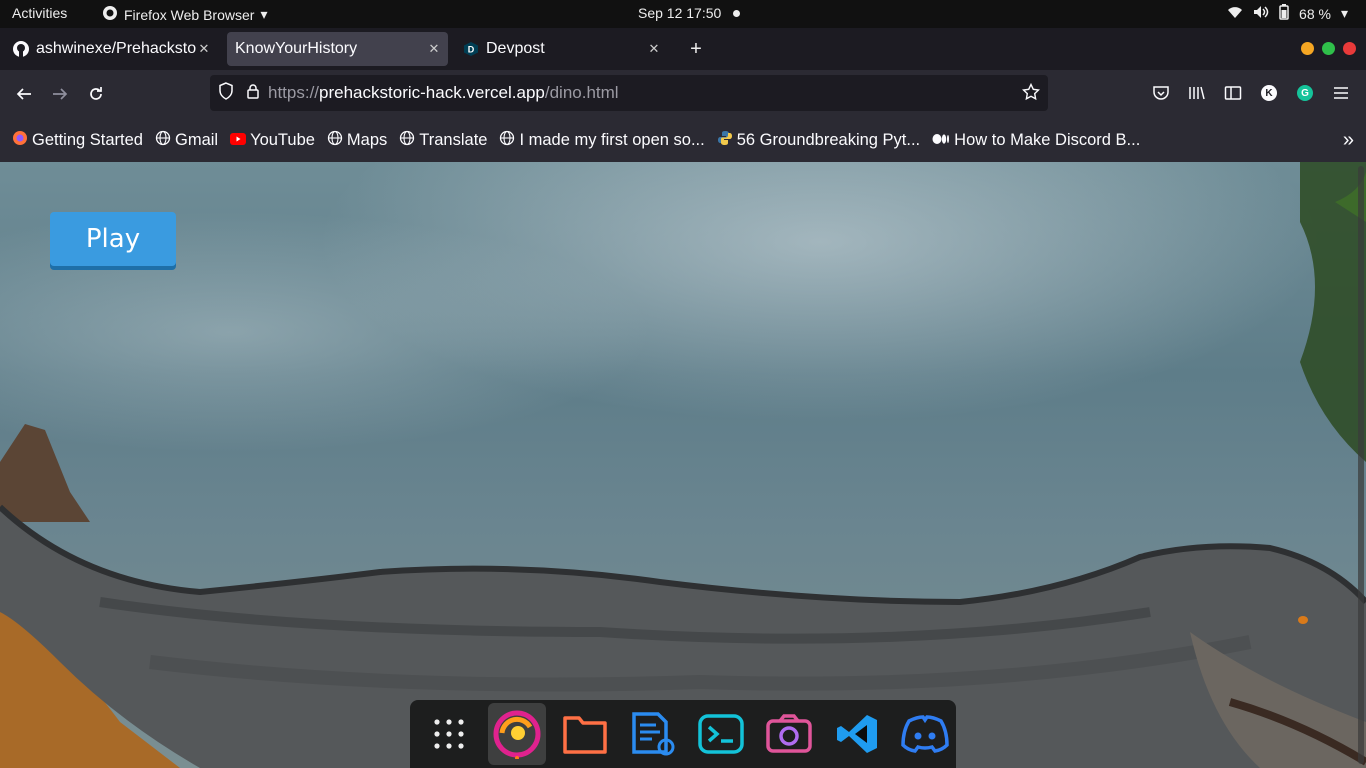  Describe the element at coordinates (941, 140) in the screenshot. I see `medium-icon` at that location.